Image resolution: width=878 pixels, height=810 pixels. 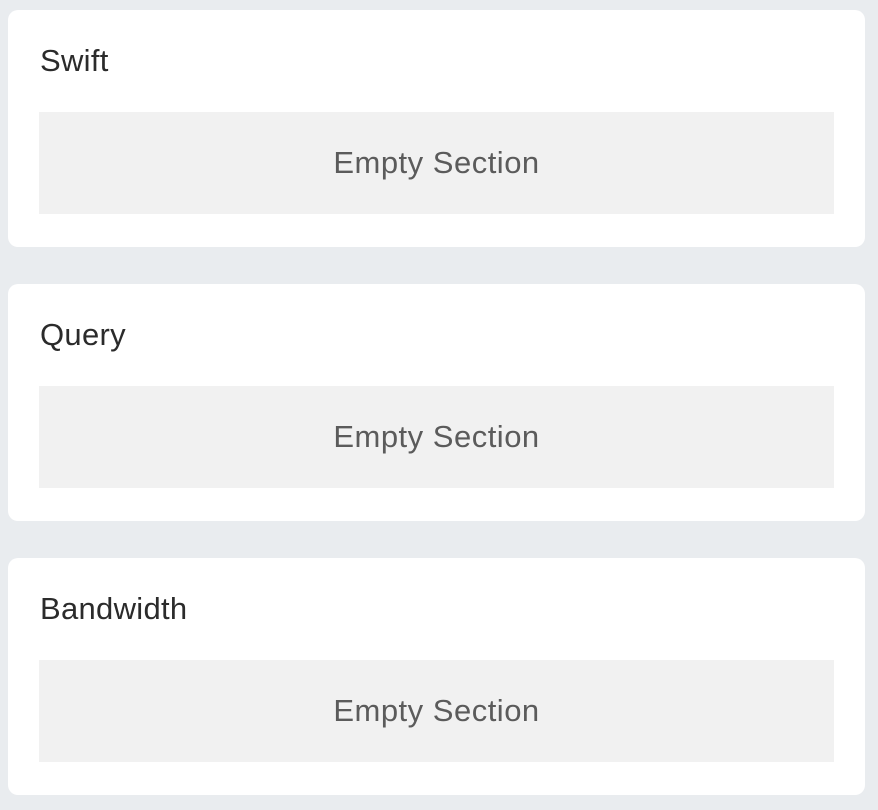 What do you see at coordinates (83, 334) in the screenshot?
I see `section-title: Query` at bounding box center [83, 334].